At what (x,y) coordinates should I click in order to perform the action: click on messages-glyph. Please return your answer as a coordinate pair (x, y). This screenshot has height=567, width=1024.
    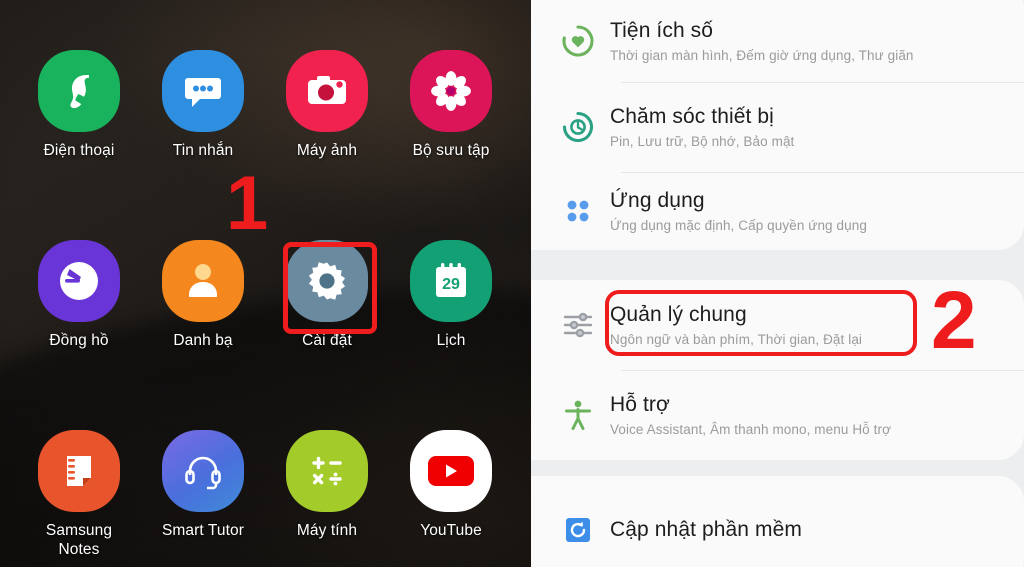
    Looking at the image, I should click on (203, 92).